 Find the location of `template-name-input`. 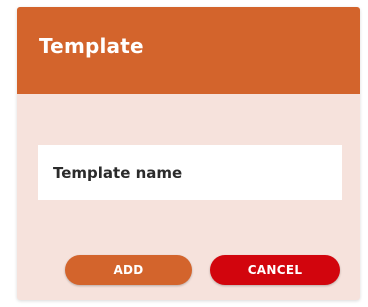

template-name-input is located at coordinates (190, 172).